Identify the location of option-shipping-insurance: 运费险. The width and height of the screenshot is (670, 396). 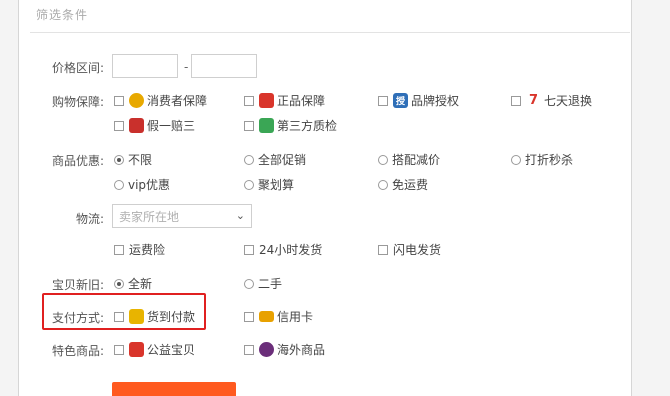
(139, 249).